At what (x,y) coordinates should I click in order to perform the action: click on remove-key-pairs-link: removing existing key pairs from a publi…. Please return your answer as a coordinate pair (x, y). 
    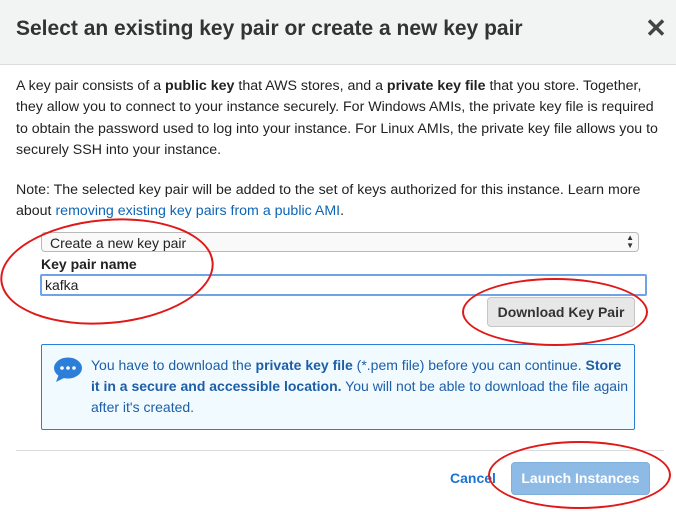
    Looking at the image, I should click on (197, 211).